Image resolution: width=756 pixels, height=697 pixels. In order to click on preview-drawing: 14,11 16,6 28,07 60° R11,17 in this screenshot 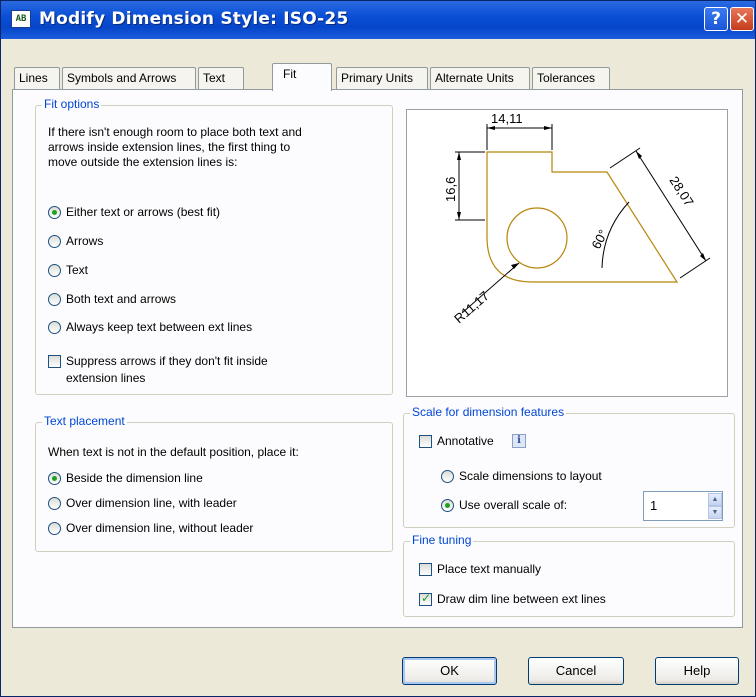, I will do `click(577, 218)`.